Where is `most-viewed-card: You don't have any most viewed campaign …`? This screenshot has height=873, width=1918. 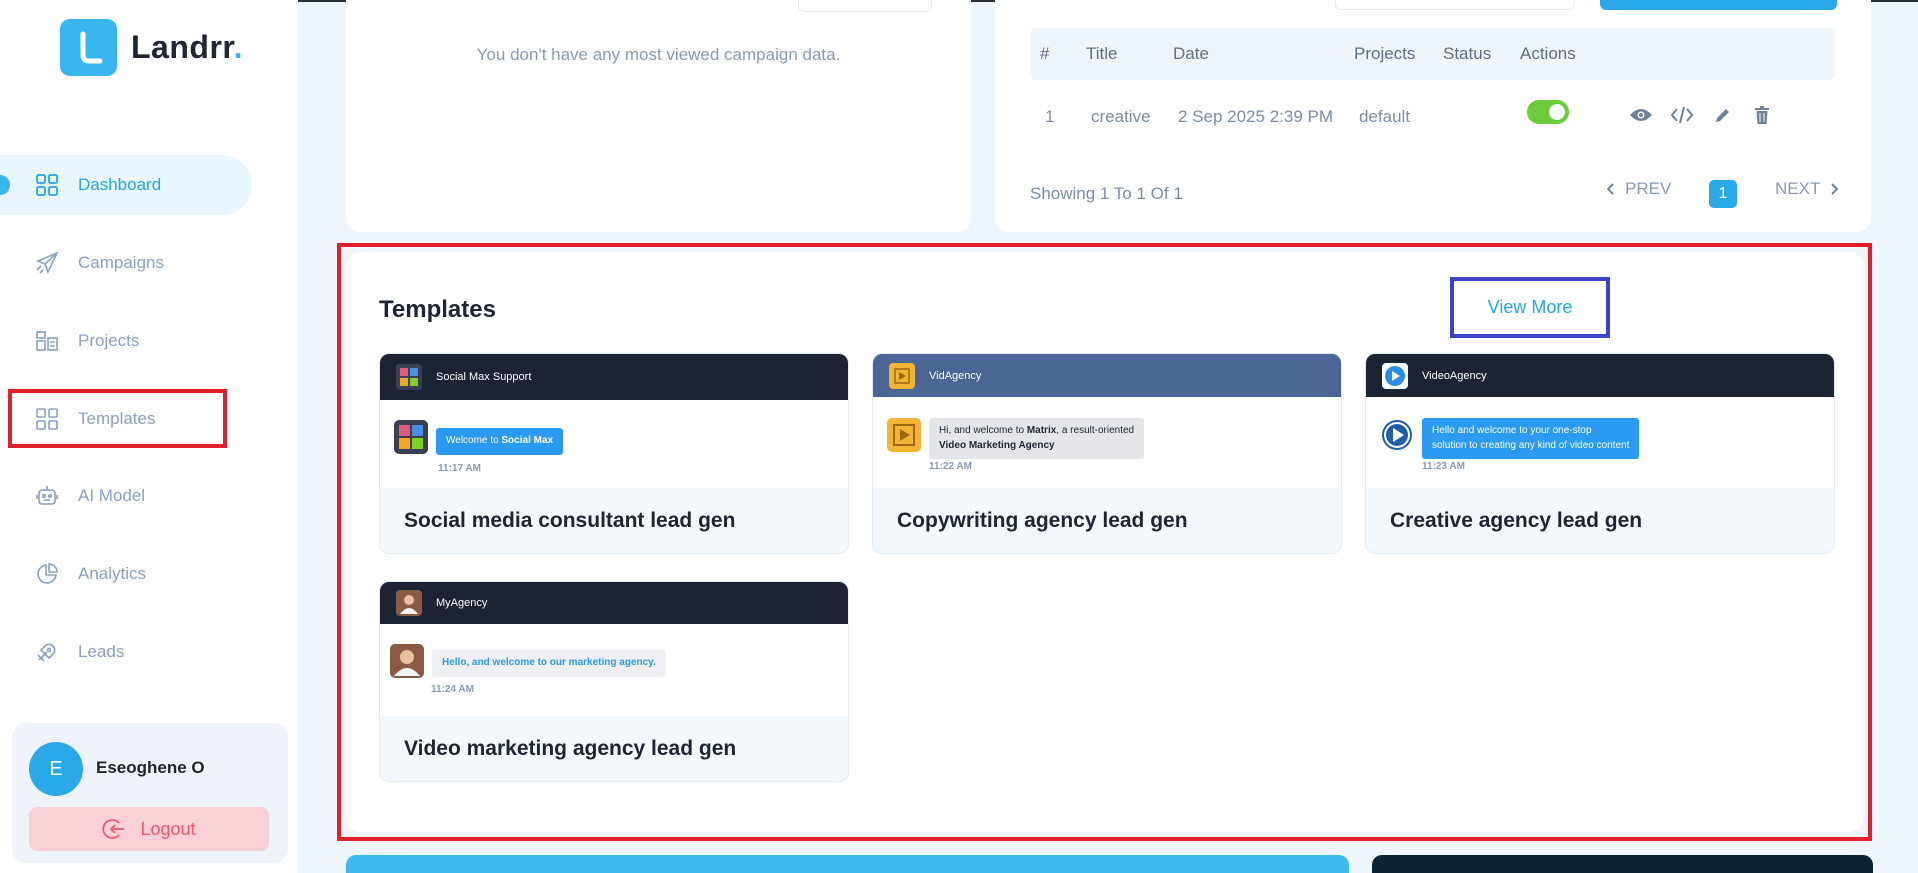
most-viewed-card: You don't have any most viewed campaign … is located at coordinates (658, 116).